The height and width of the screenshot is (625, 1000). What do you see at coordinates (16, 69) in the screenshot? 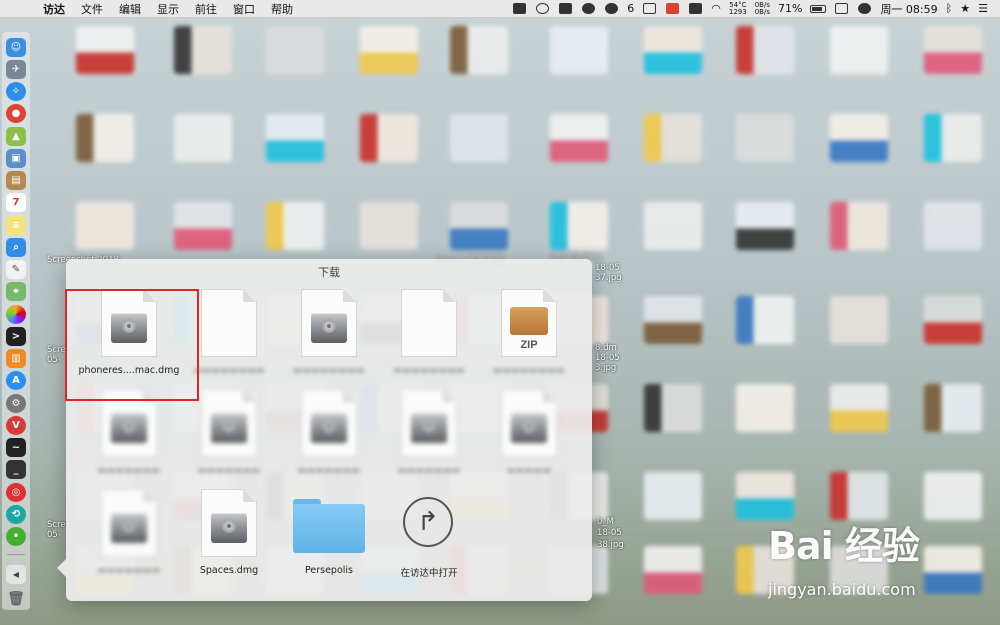
I see `launchpad-icon: ✈` at bounding box center [16, 69].